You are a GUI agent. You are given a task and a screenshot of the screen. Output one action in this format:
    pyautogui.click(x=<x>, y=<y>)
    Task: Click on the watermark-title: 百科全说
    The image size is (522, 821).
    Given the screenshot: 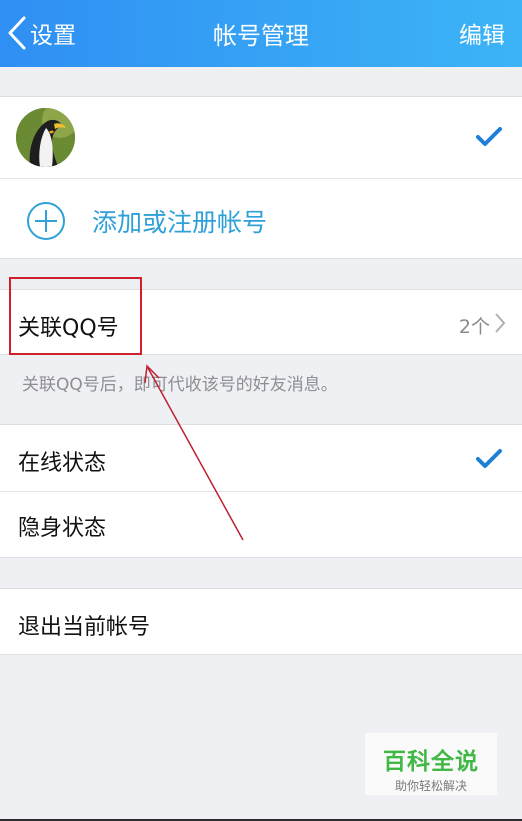 What is the action you would take?
    pyautogui.click(x=431, y=762)
    